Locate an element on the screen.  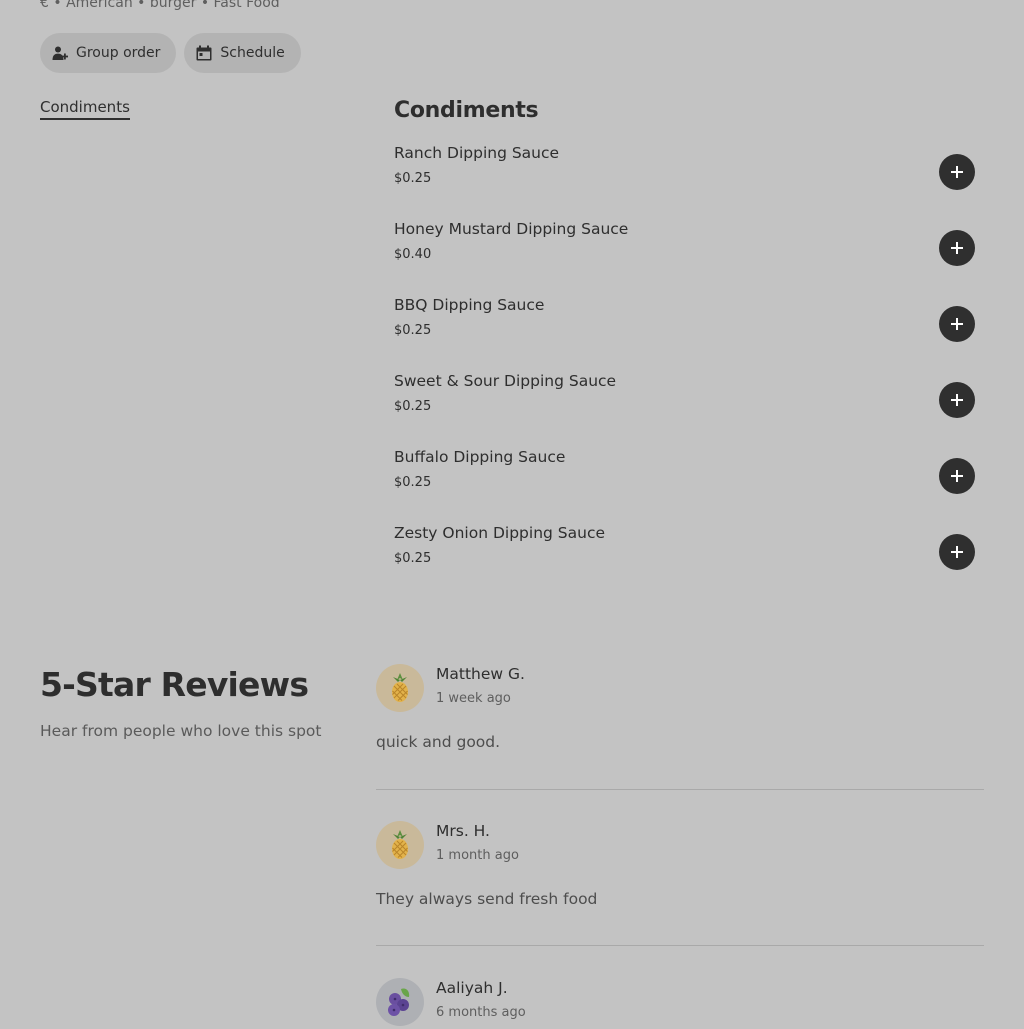
store-actions: Group order Schedule is located at coordinates (170, 53).